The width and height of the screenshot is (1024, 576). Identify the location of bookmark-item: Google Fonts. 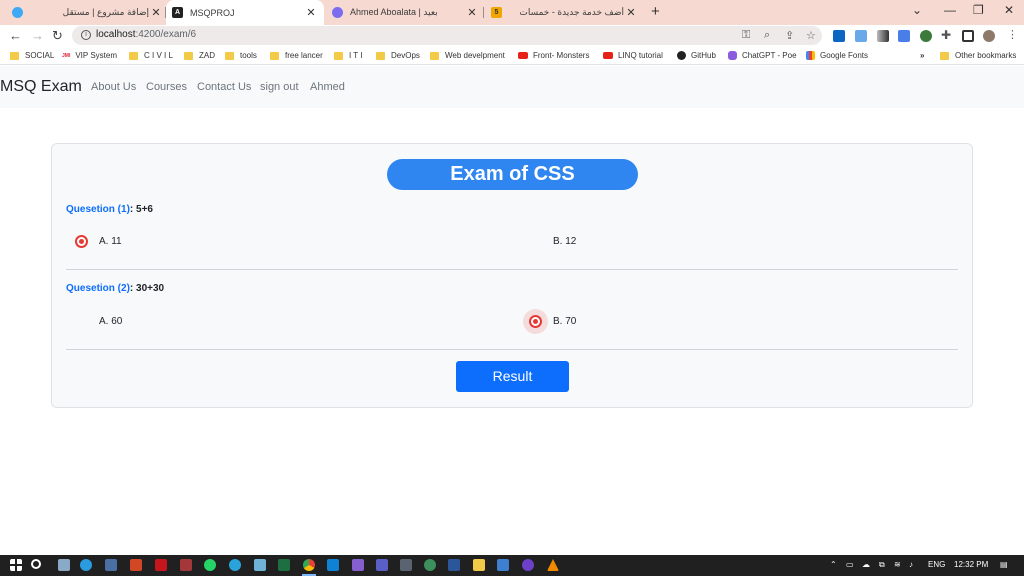
(837, 55).